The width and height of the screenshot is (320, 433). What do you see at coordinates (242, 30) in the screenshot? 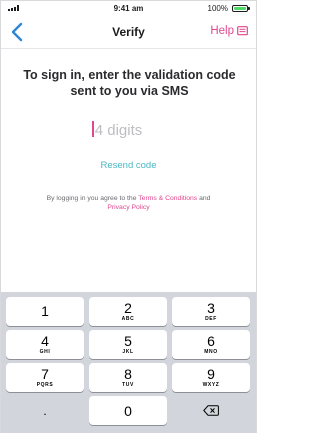
I see `chat-icon` at bounding box center [242, 30].